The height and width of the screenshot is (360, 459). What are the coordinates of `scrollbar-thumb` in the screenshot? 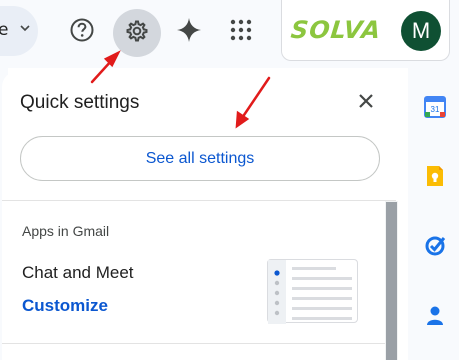 It's located at (391, 281).